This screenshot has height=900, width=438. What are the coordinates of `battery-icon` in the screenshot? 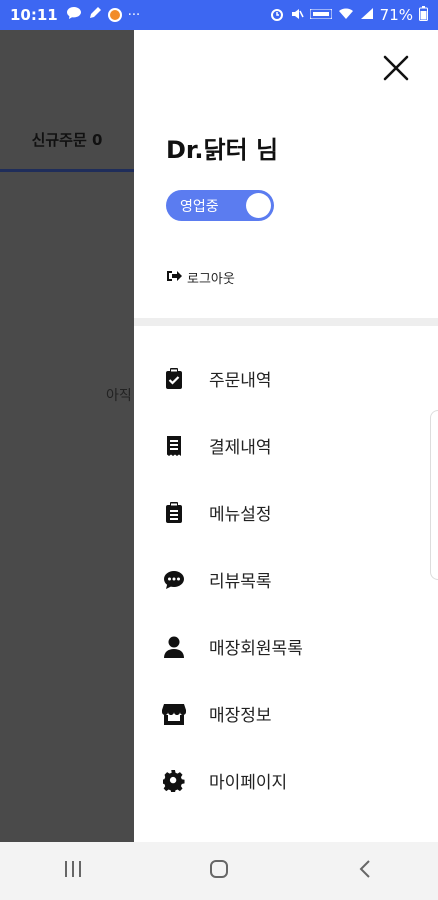 It's located at (423, 15).